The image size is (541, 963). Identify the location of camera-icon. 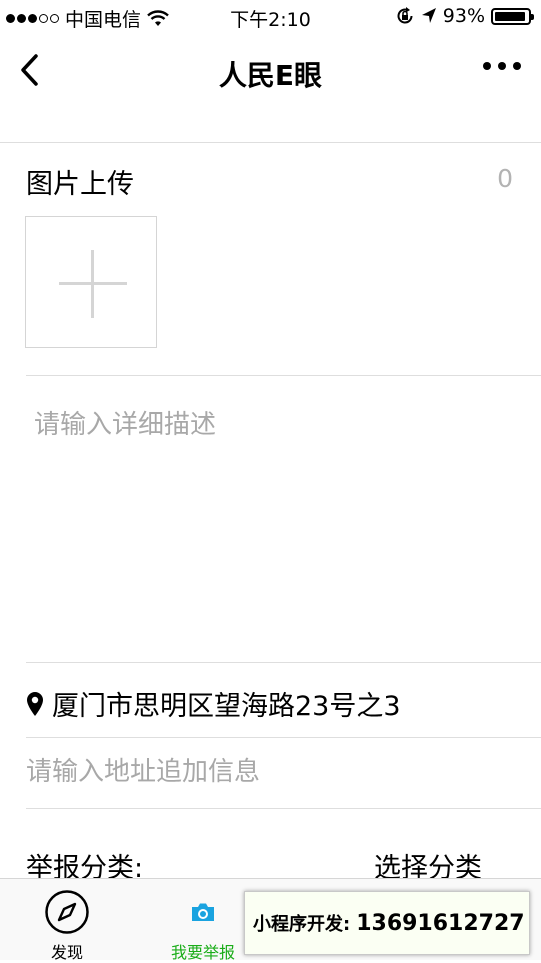
(203, 912).